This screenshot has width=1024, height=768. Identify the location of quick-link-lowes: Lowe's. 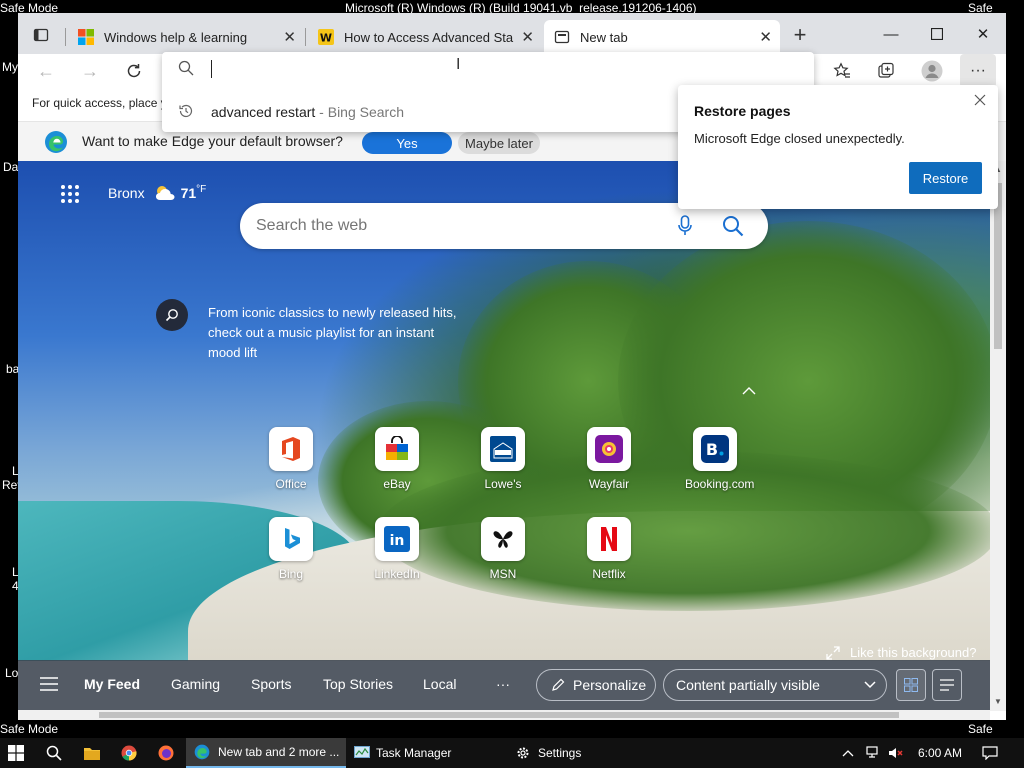
(503, 459).